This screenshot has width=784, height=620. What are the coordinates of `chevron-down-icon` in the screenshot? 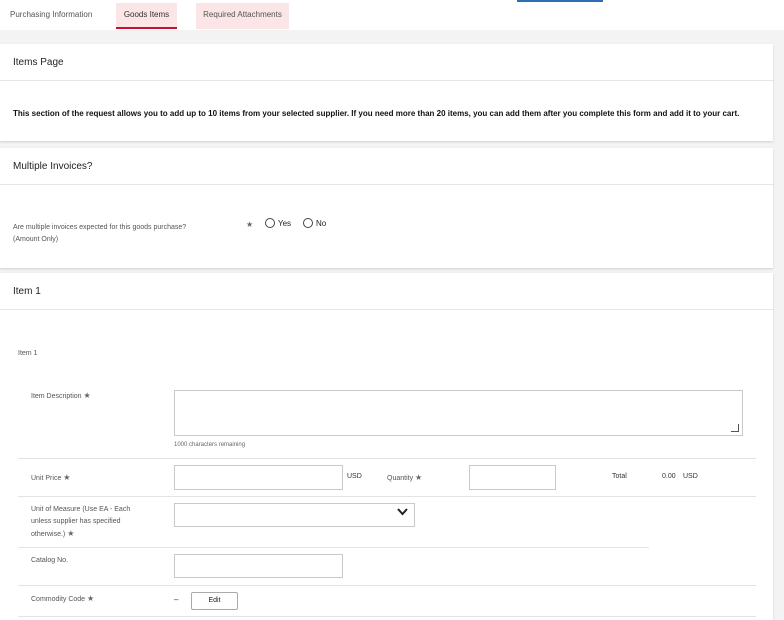 It's located at (402, 513).